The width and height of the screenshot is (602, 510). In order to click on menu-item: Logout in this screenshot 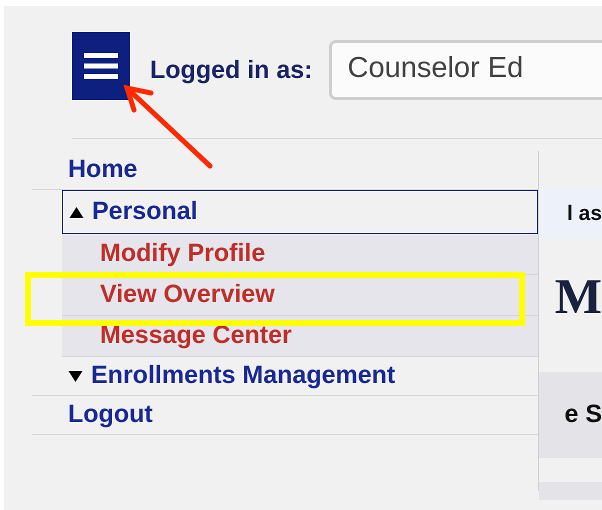, I will do `click(285, 415)`.